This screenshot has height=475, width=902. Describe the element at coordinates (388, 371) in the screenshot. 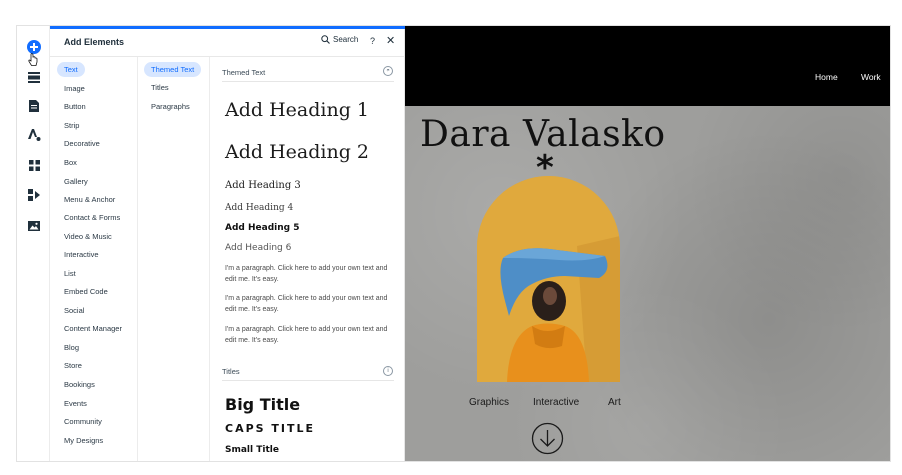

I see `info-icon: i` at that location.